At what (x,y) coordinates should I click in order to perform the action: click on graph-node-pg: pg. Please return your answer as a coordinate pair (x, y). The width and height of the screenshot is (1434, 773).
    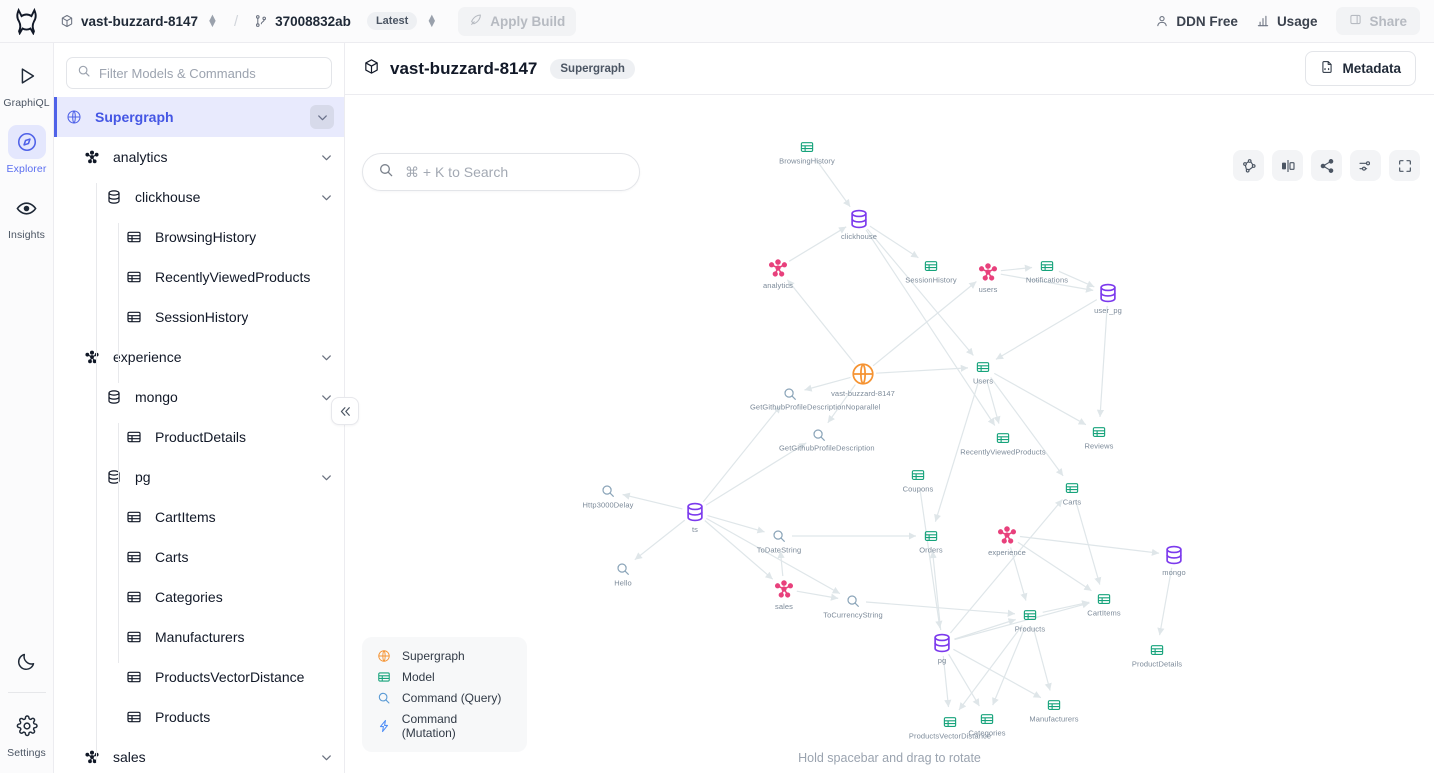
    Looking at the image, I should click on (942, 648).